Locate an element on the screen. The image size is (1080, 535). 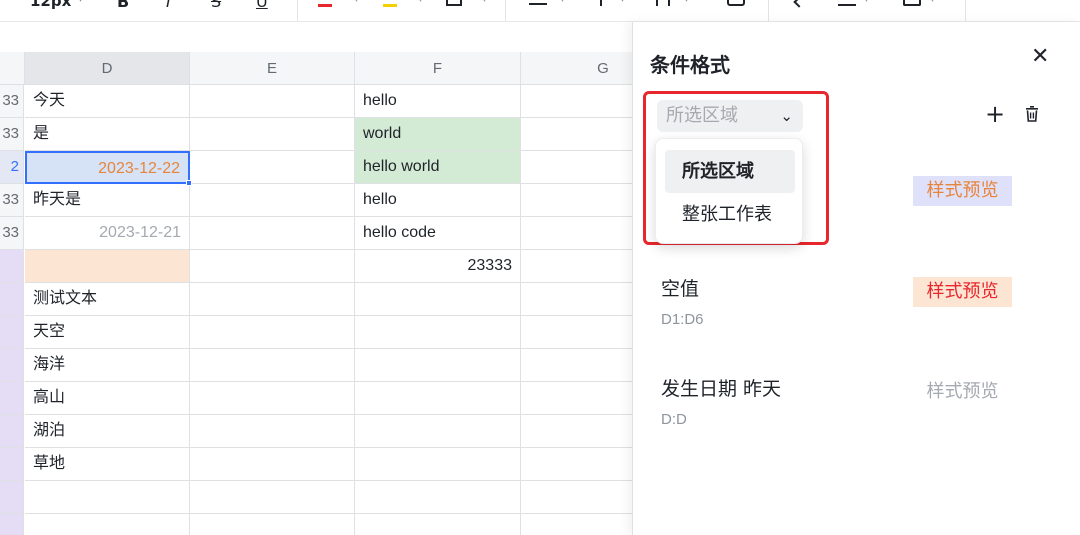
cell-e13 is located at coordinates (272, 497).